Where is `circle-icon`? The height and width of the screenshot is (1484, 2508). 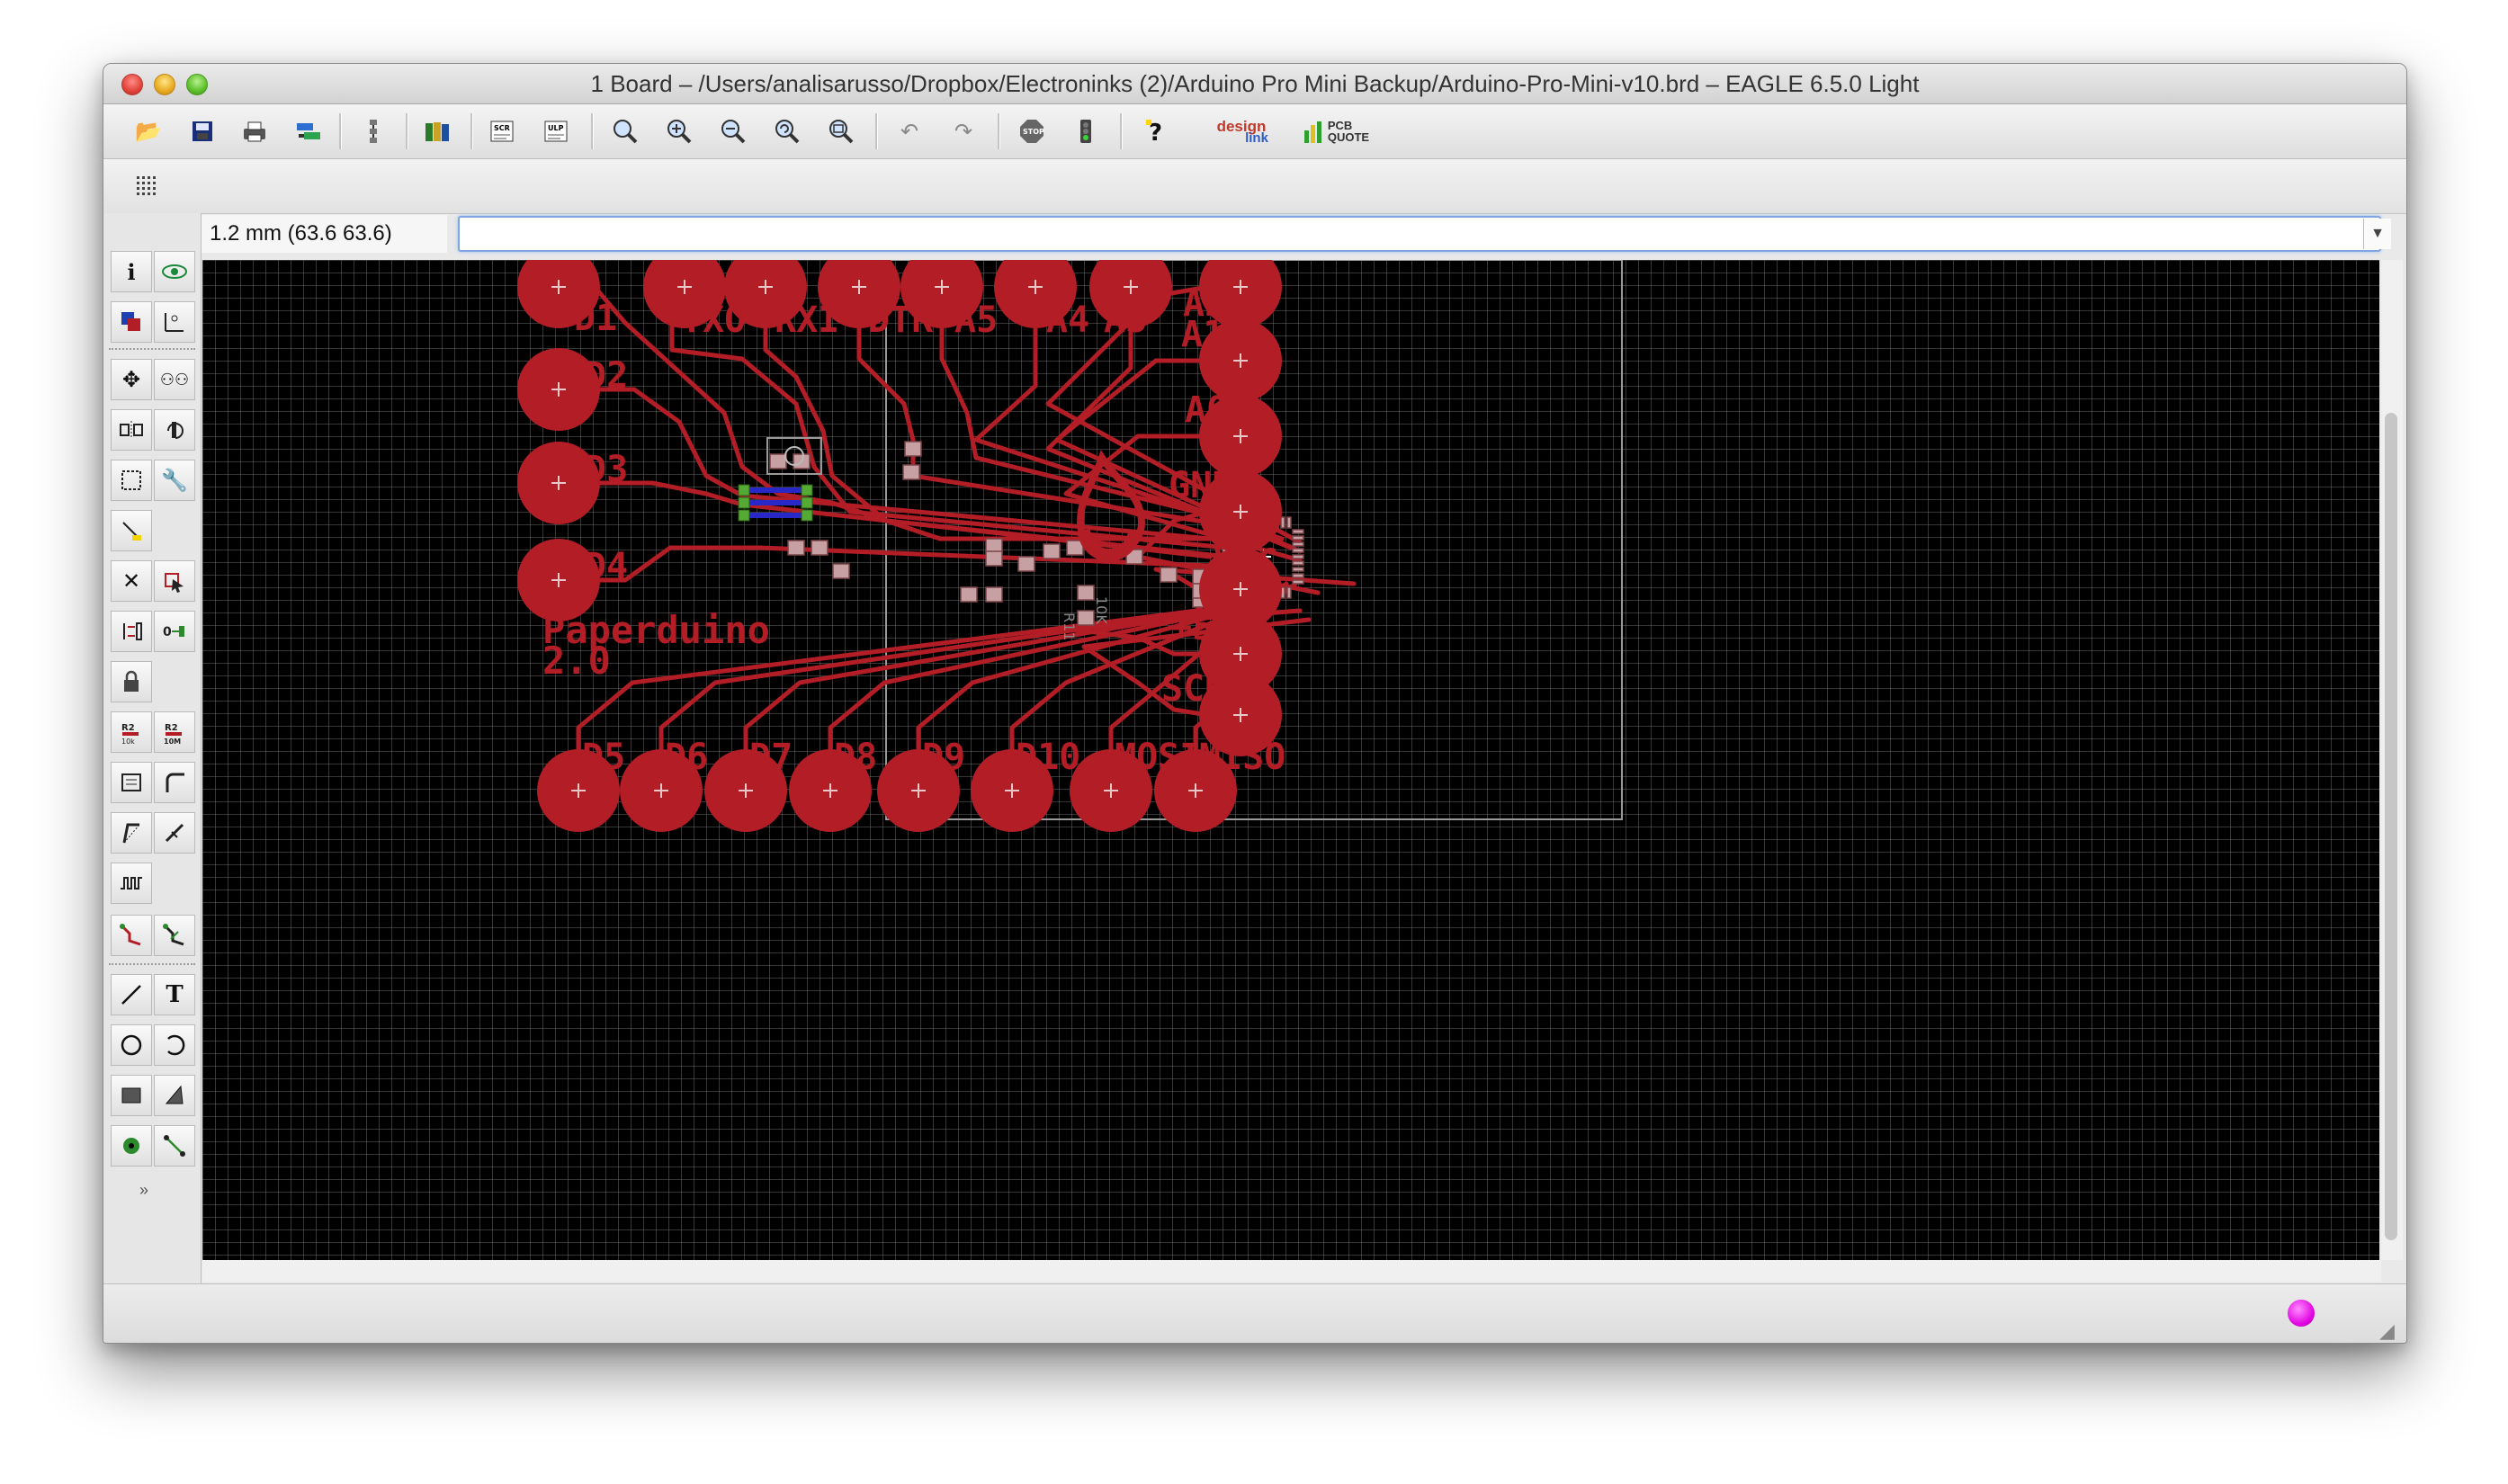 circle-icon is located at coordinates (131, 1045).